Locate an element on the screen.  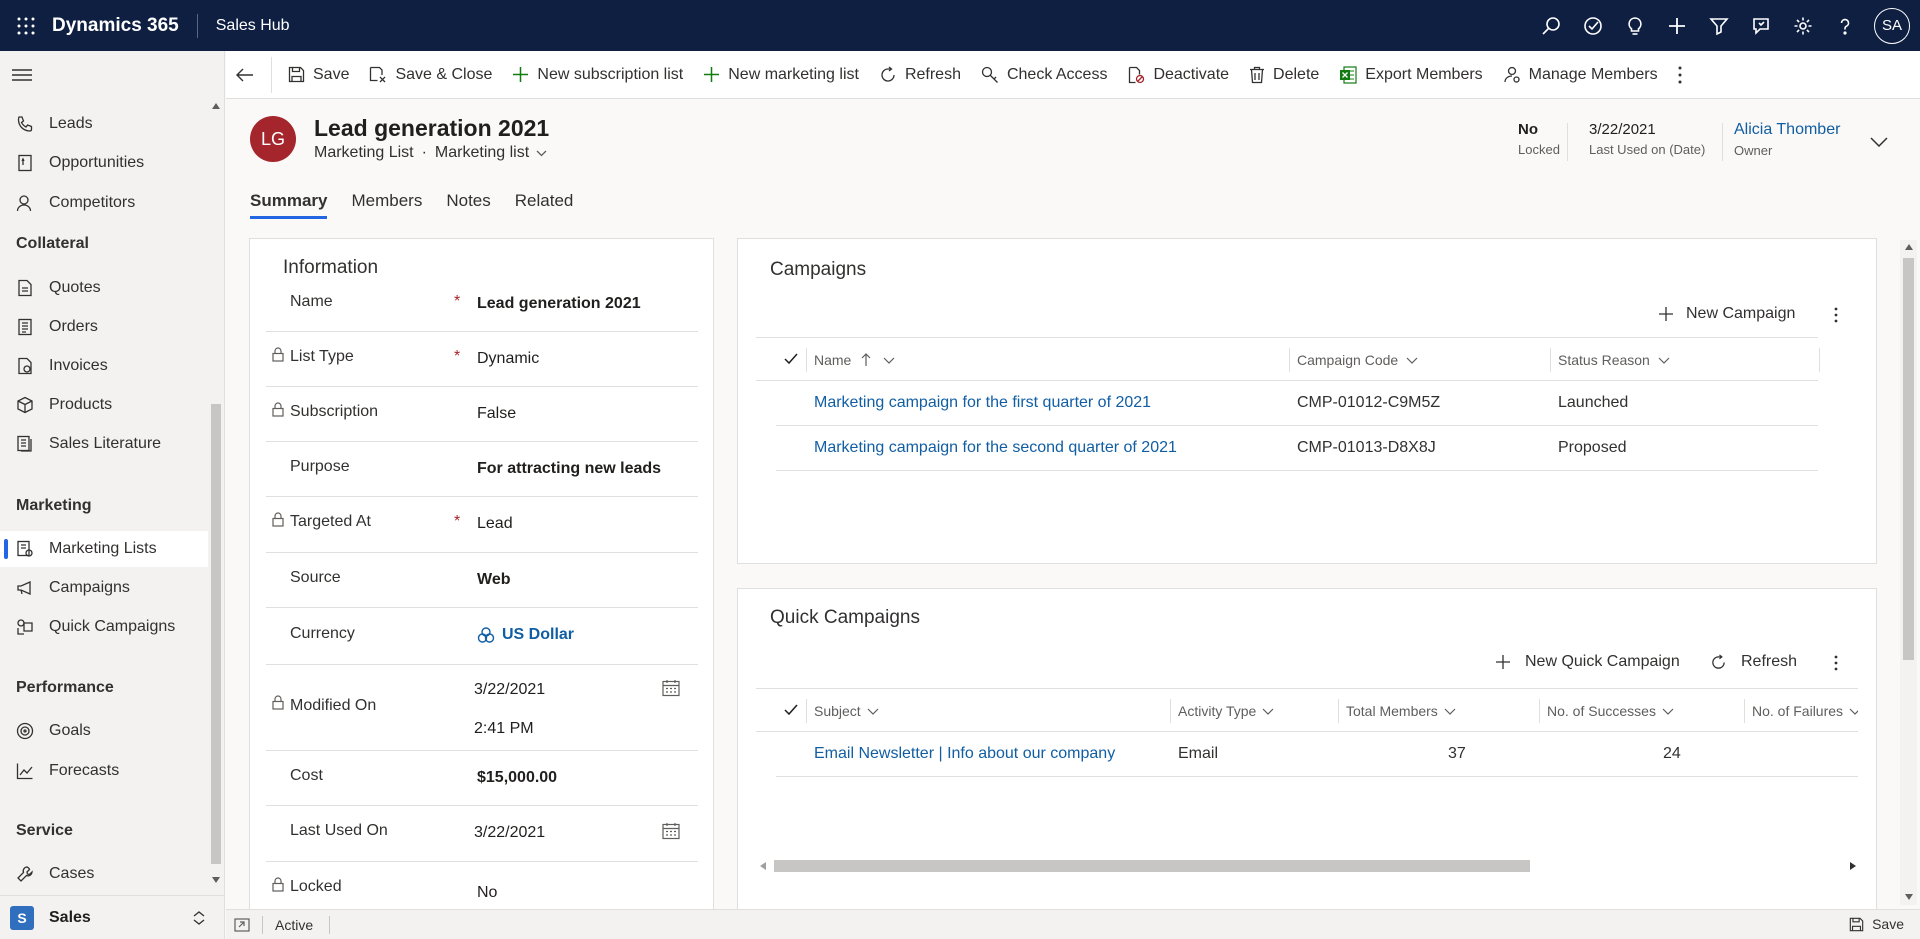
lock-icon is located at coordinates (278, 354).